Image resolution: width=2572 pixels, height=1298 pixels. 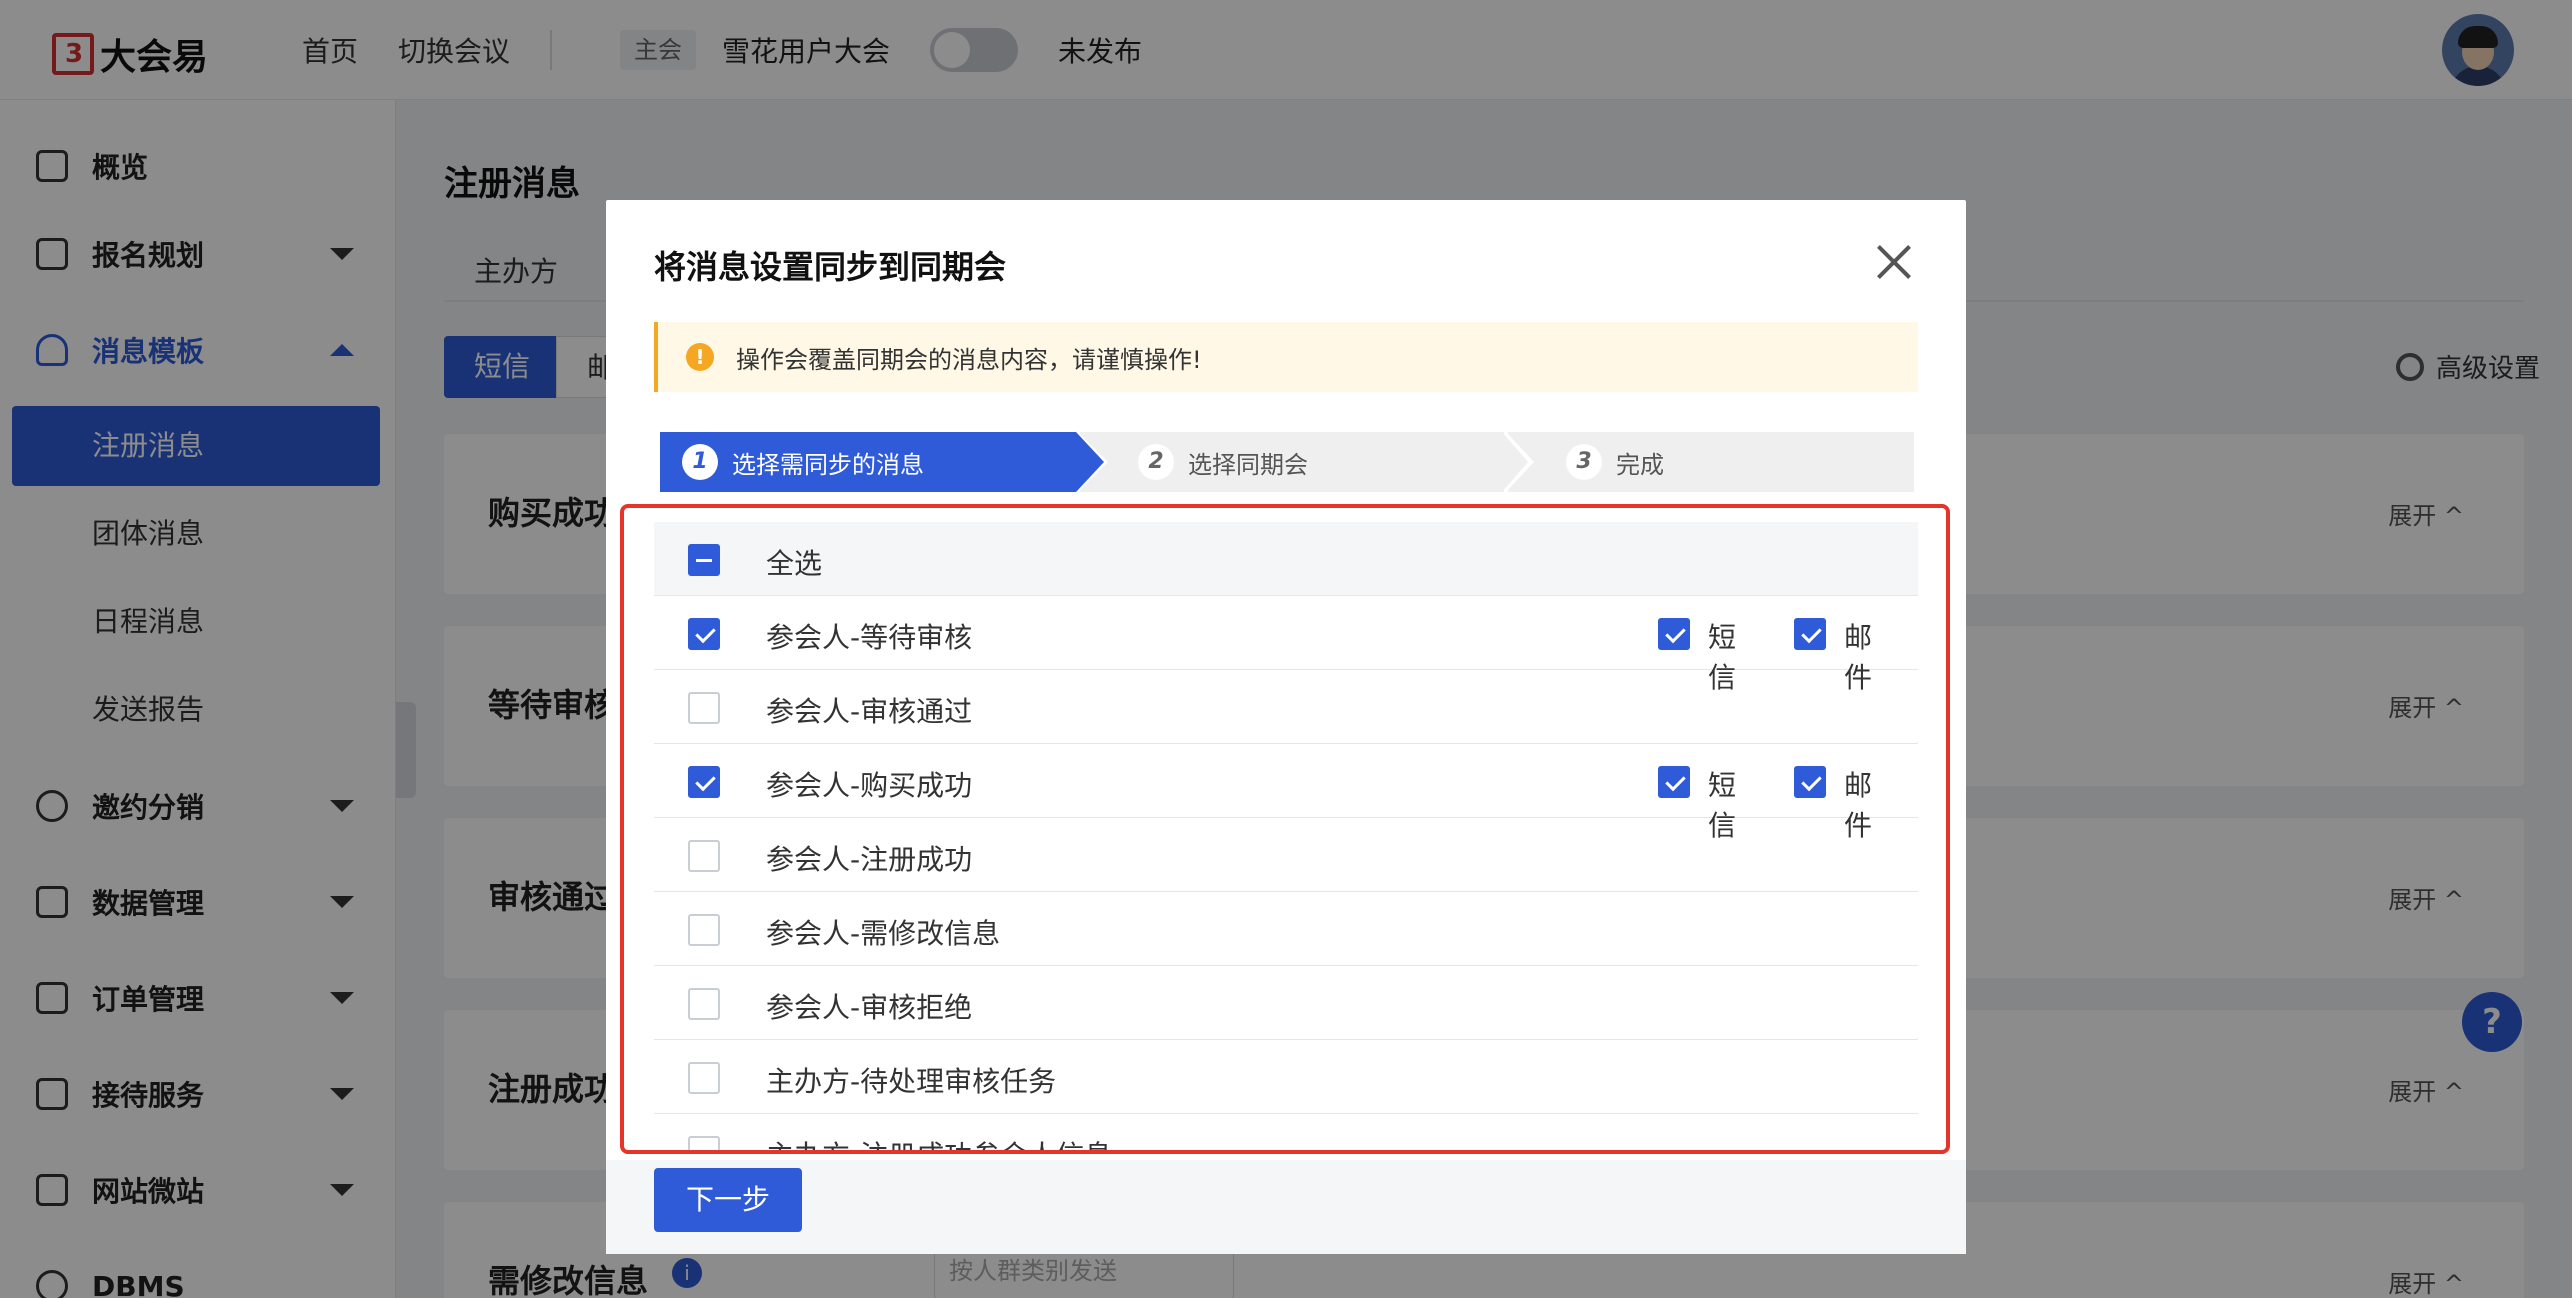 What do you see at coordinates (883, 933) in the screenshot?
I see `message-label: 参会人-需修改信息` at bounding box center [883, 933].